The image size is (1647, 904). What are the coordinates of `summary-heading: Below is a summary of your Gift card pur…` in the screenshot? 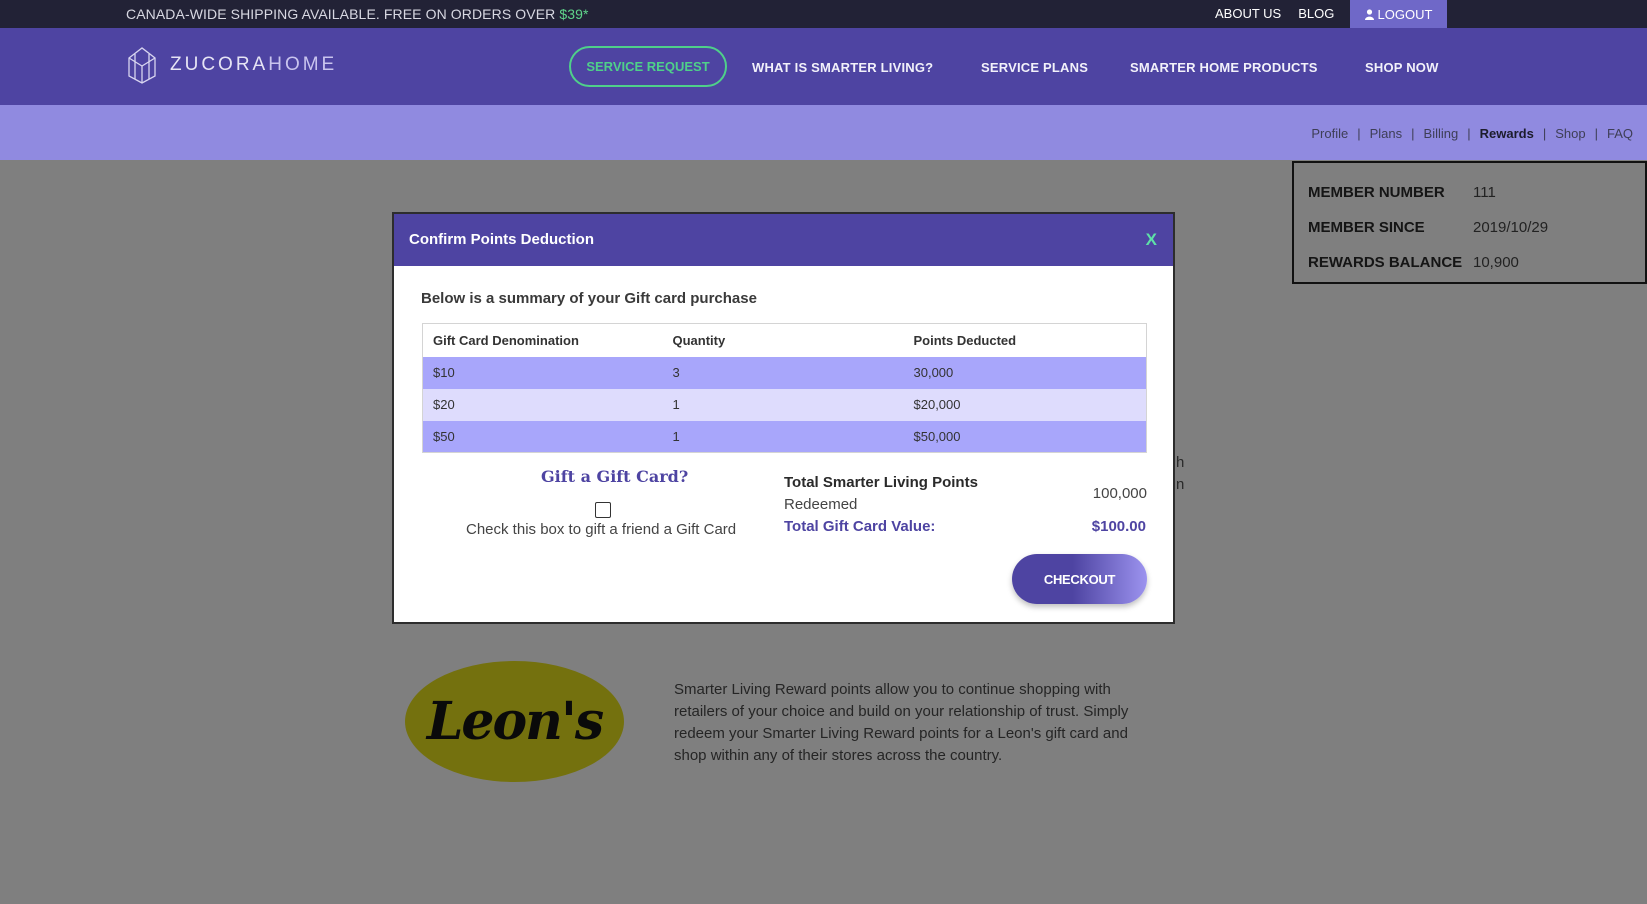 It's located at (589, 298).